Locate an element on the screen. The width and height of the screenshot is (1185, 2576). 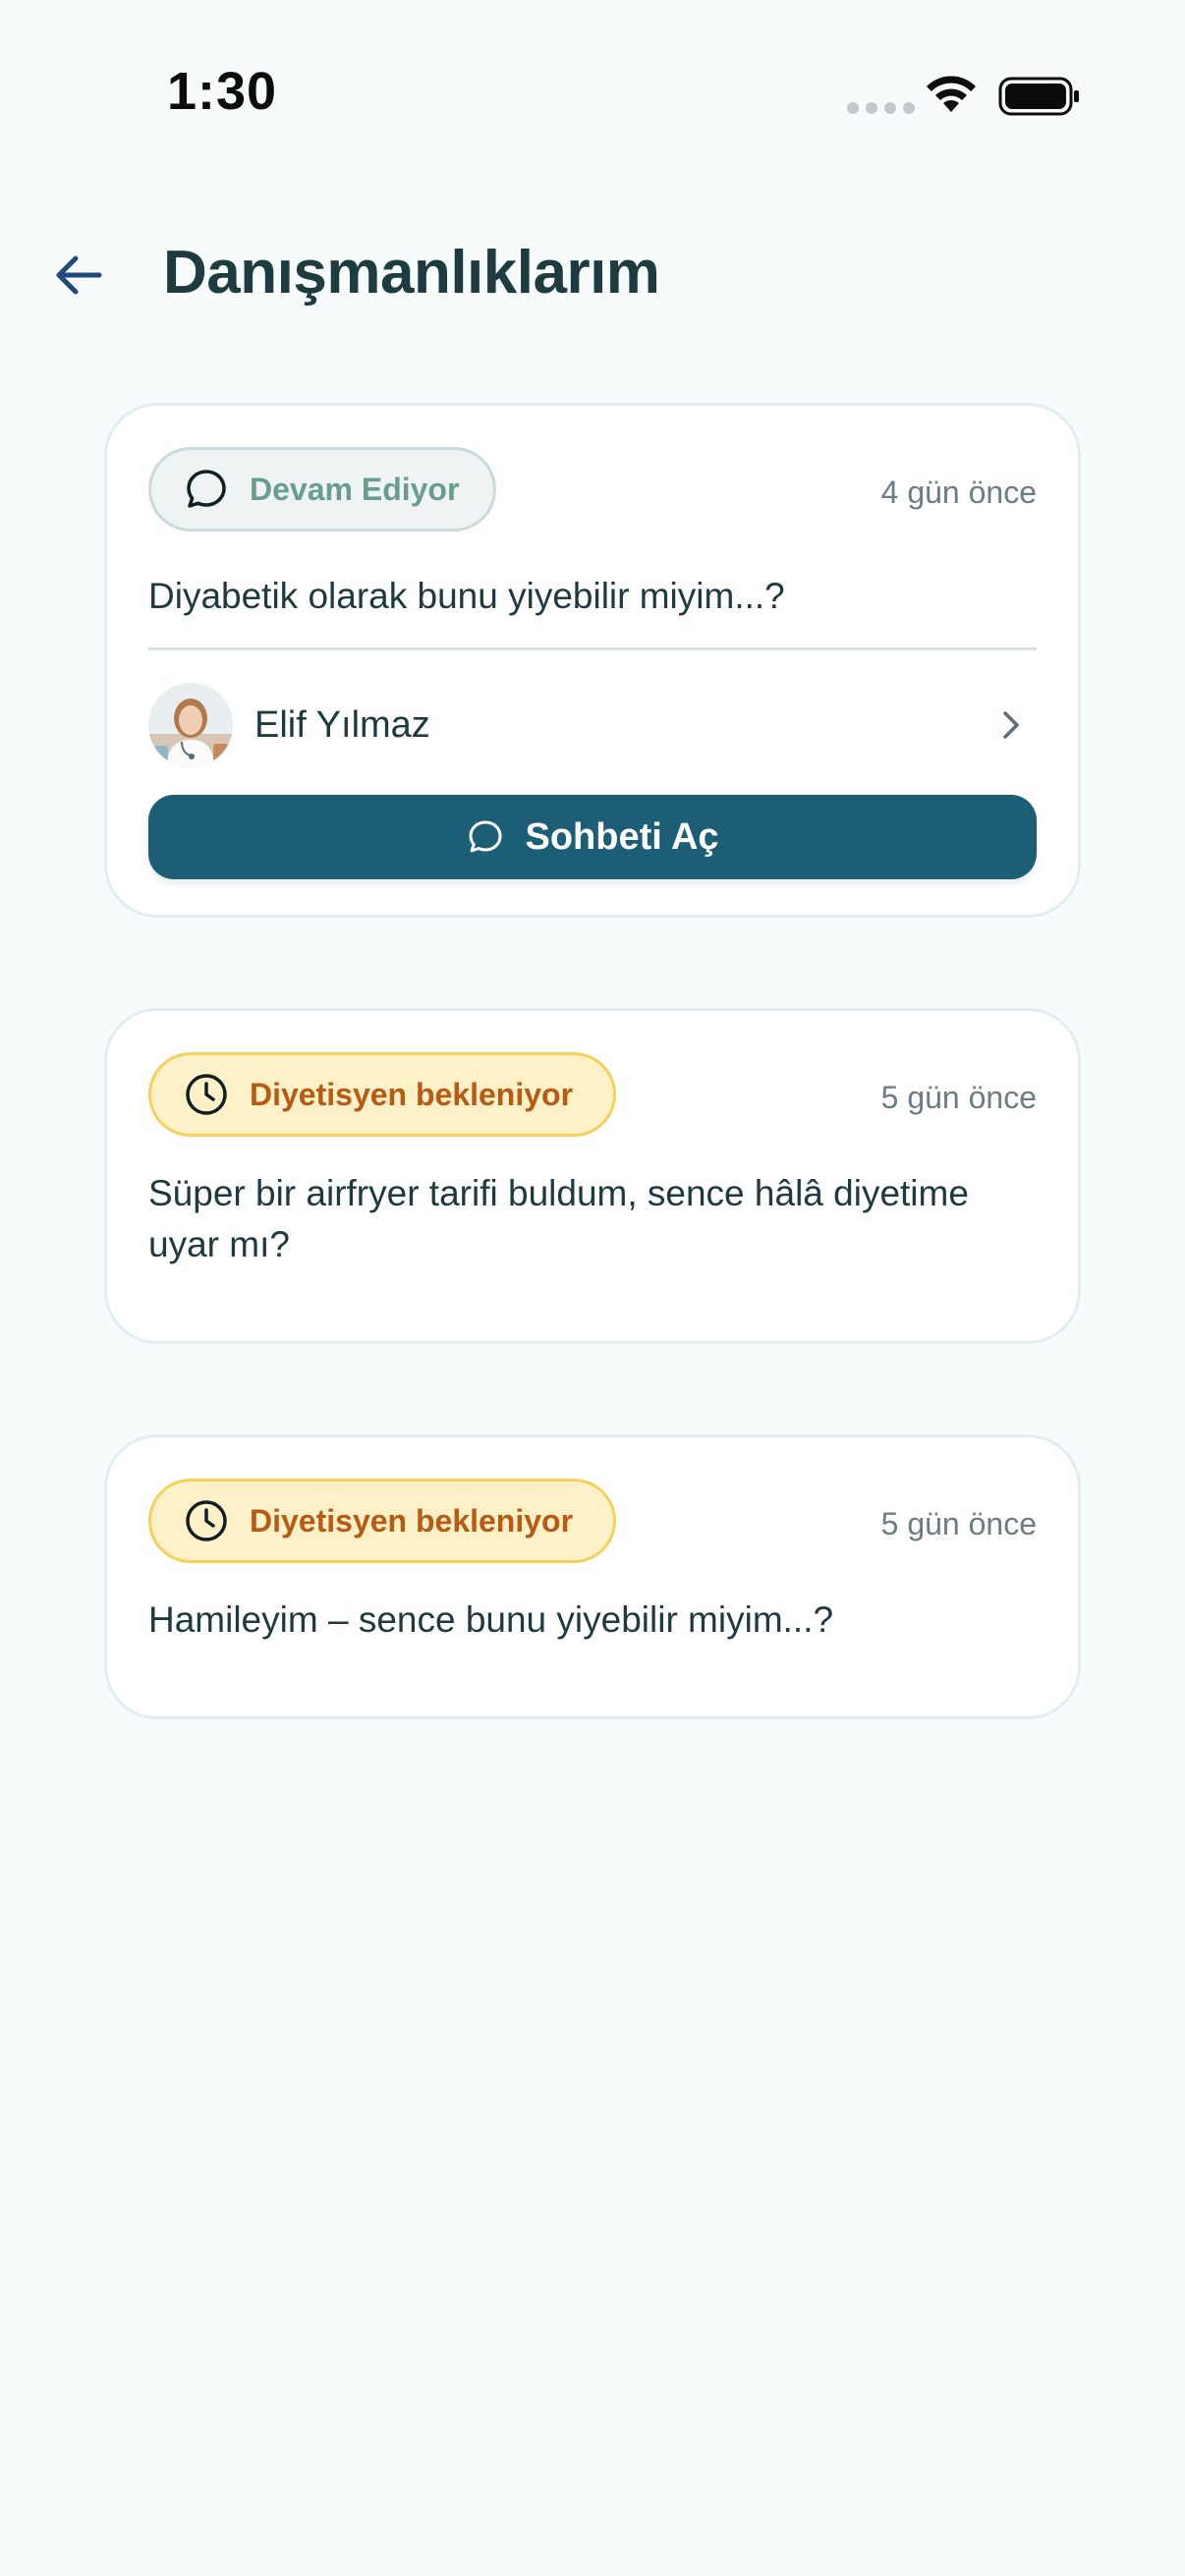
status-badge: Devam Ediyor is located at coordinates (322, 489).